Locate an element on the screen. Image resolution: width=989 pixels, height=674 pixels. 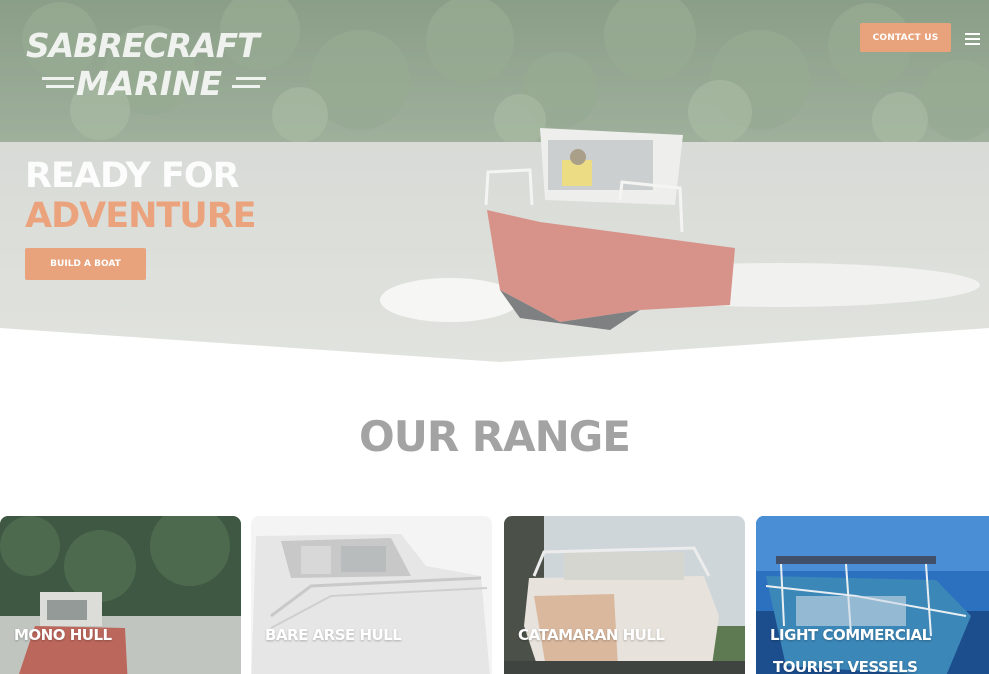
logo-text-marine: MARINE is located at coordinates (149, 83).